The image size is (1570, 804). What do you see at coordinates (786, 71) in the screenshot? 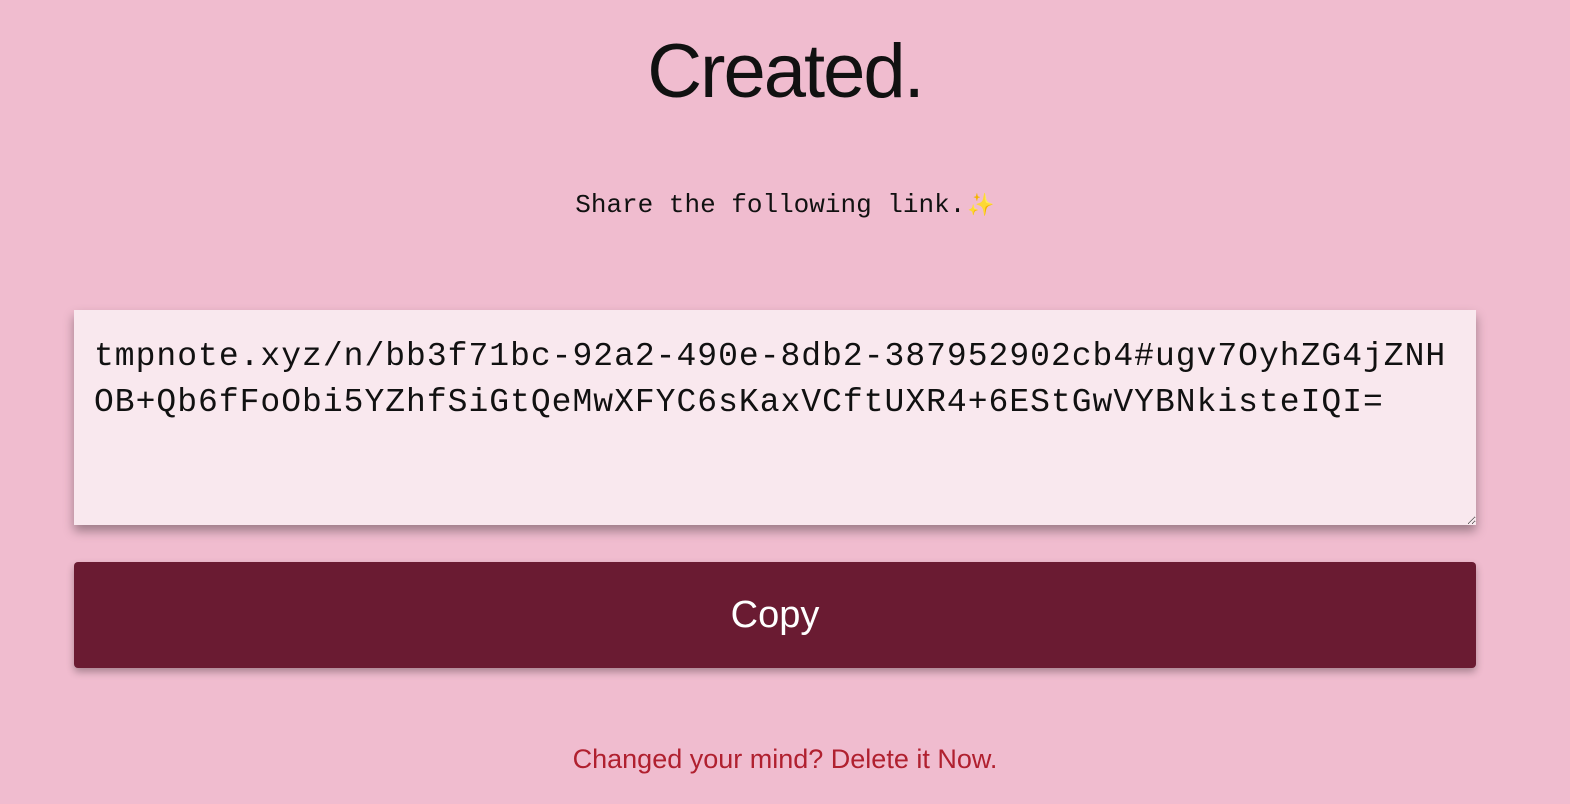
I see `page-title: Created.` at bounding box center [786, 71].